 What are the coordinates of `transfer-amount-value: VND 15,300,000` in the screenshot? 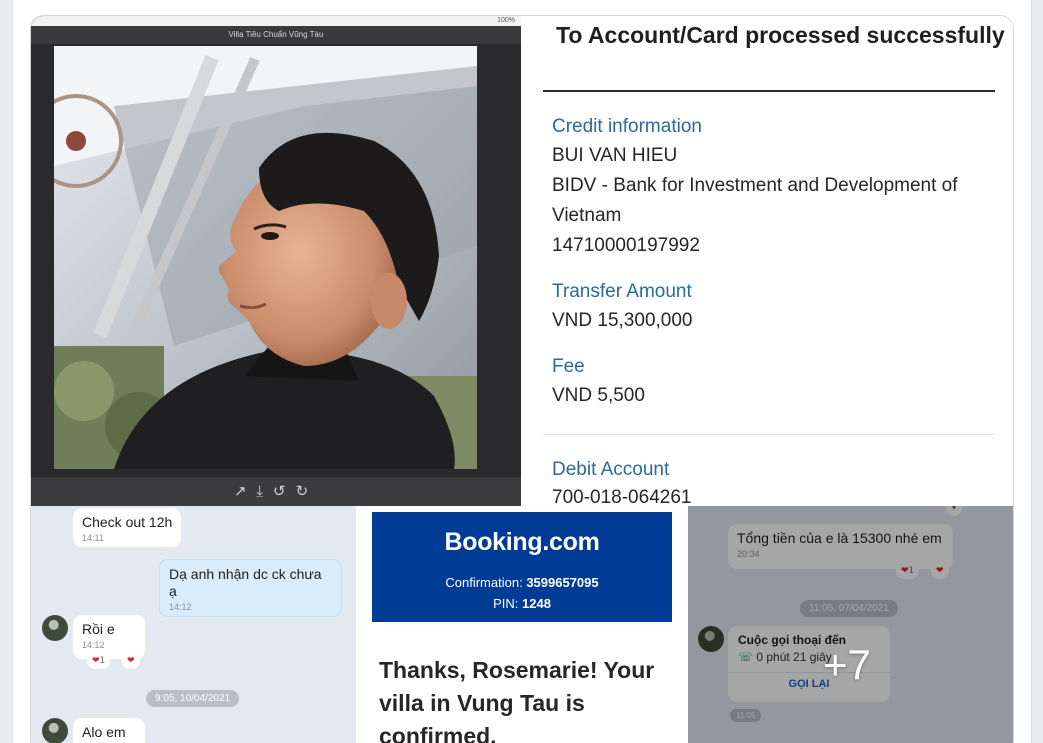 It's located at (622, 320).